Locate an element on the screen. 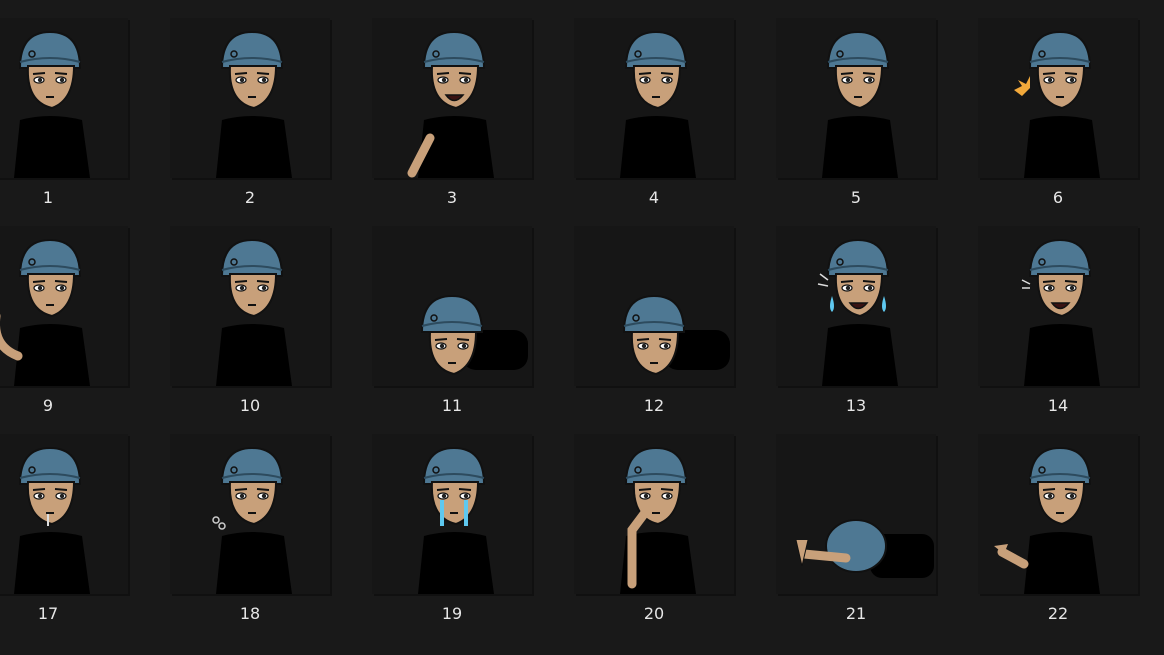  sticker-tile: 21 is located at coordinates (856, 534).